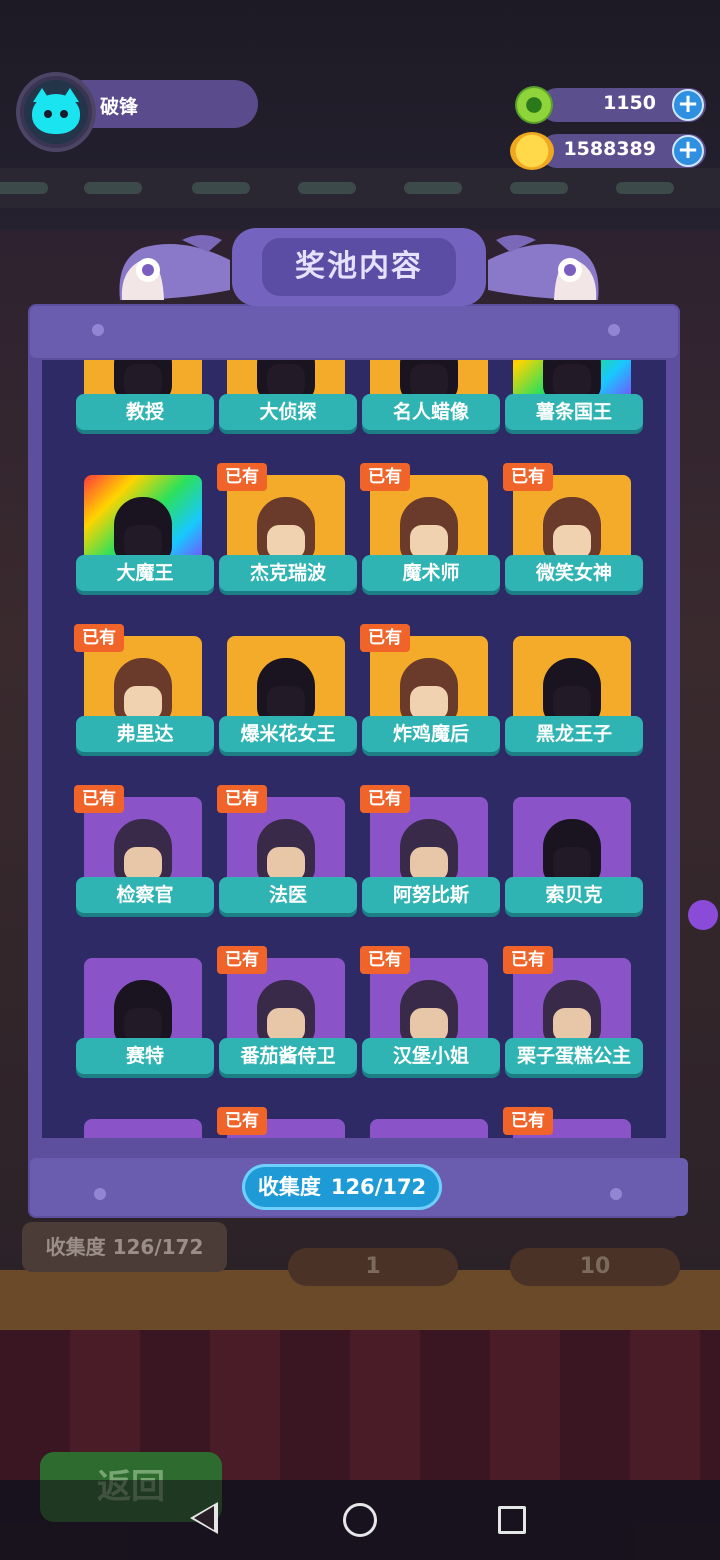 This screenshot has width=720, height=1560. I want to click on character-card: 爆米花女王, so click(288, 701).